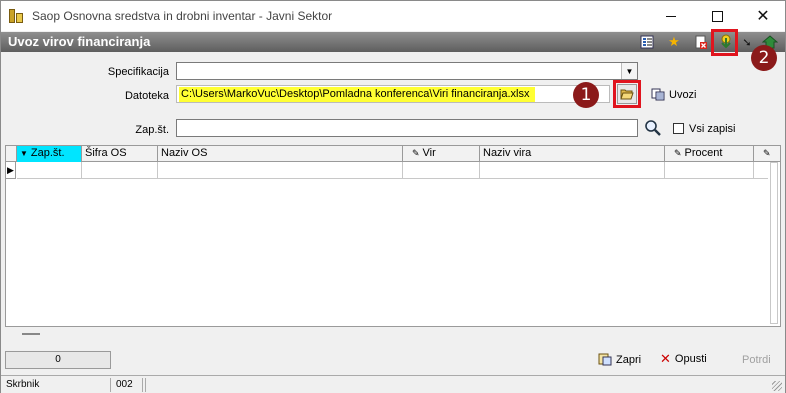 The image size is (786, 393). I want to click on col-extra: ✎, so click(767, 154).